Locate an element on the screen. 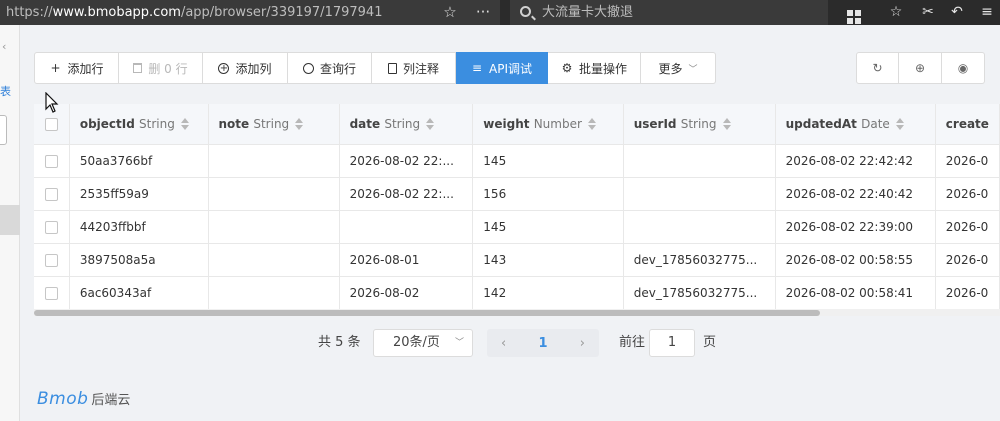 The width and height of the screenshot is (1000, 421). goto-page-input: 1 is located at coordinates (672, 343).